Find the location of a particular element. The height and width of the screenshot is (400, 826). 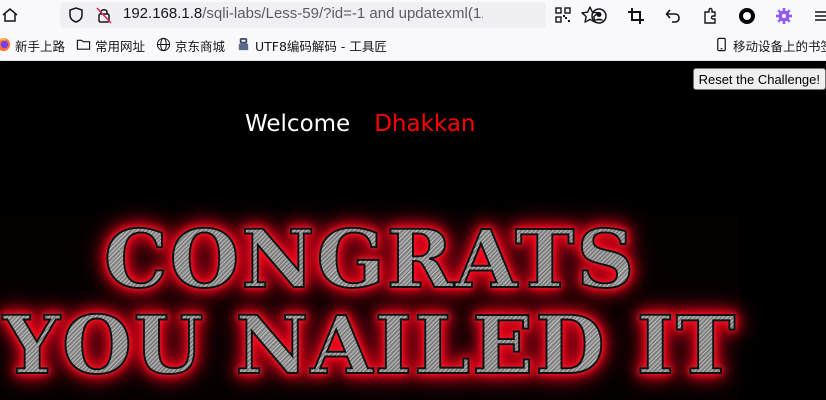

welcome-message: Welcome Dhakkan is located at coordinates (360, 124).